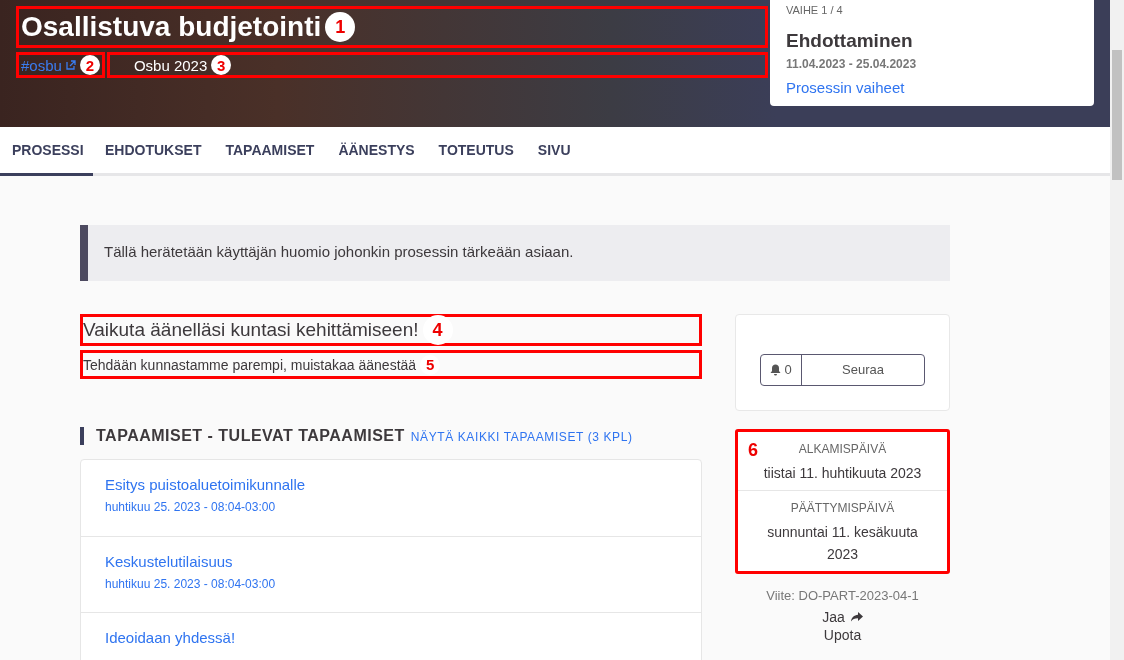  Describe the element at coordinates (554, 151) in the screenshot. I see `nav-tab: SIVU` at that location.